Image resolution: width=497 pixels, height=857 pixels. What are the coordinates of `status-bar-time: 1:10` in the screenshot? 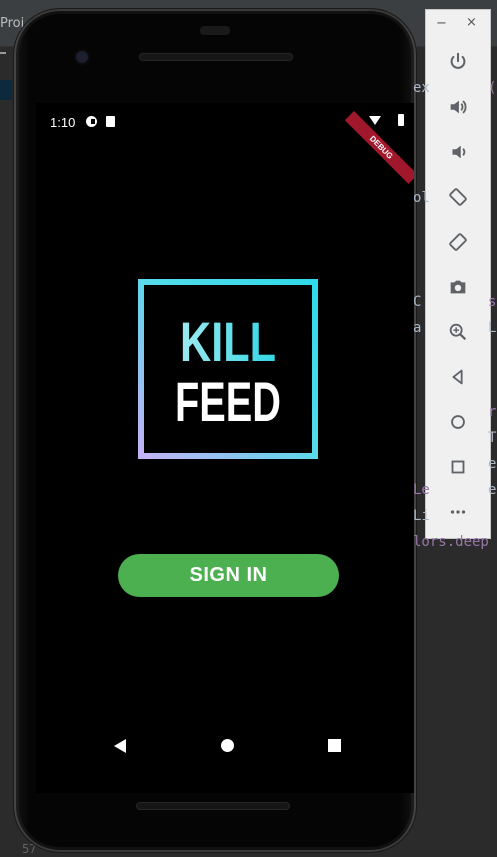 It's located at (63, 122).